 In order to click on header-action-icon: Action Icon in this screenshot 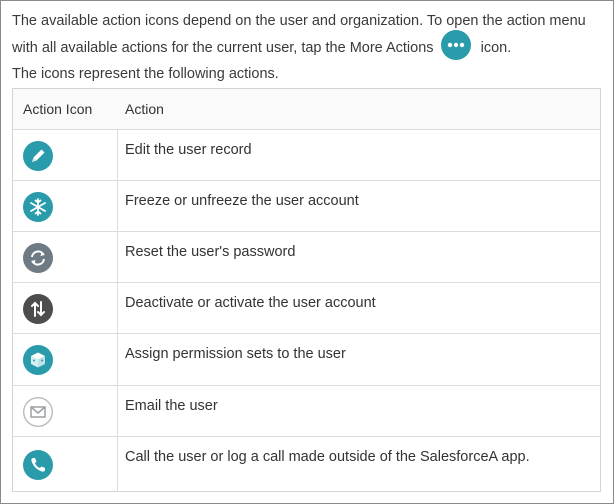, I will do `click(58, 109)`.